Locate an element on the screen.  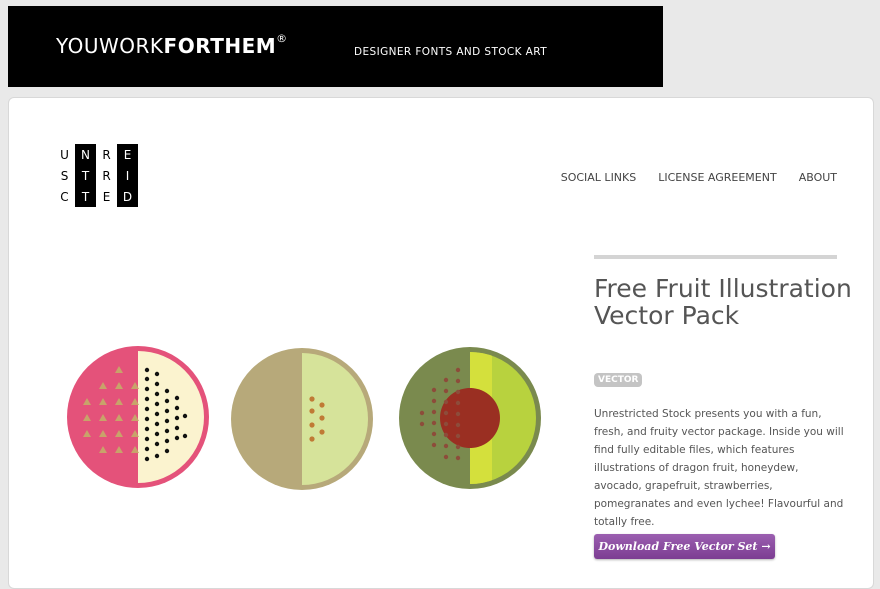
brand-light-text: YOUWORK is located at coordinates (110, 46).